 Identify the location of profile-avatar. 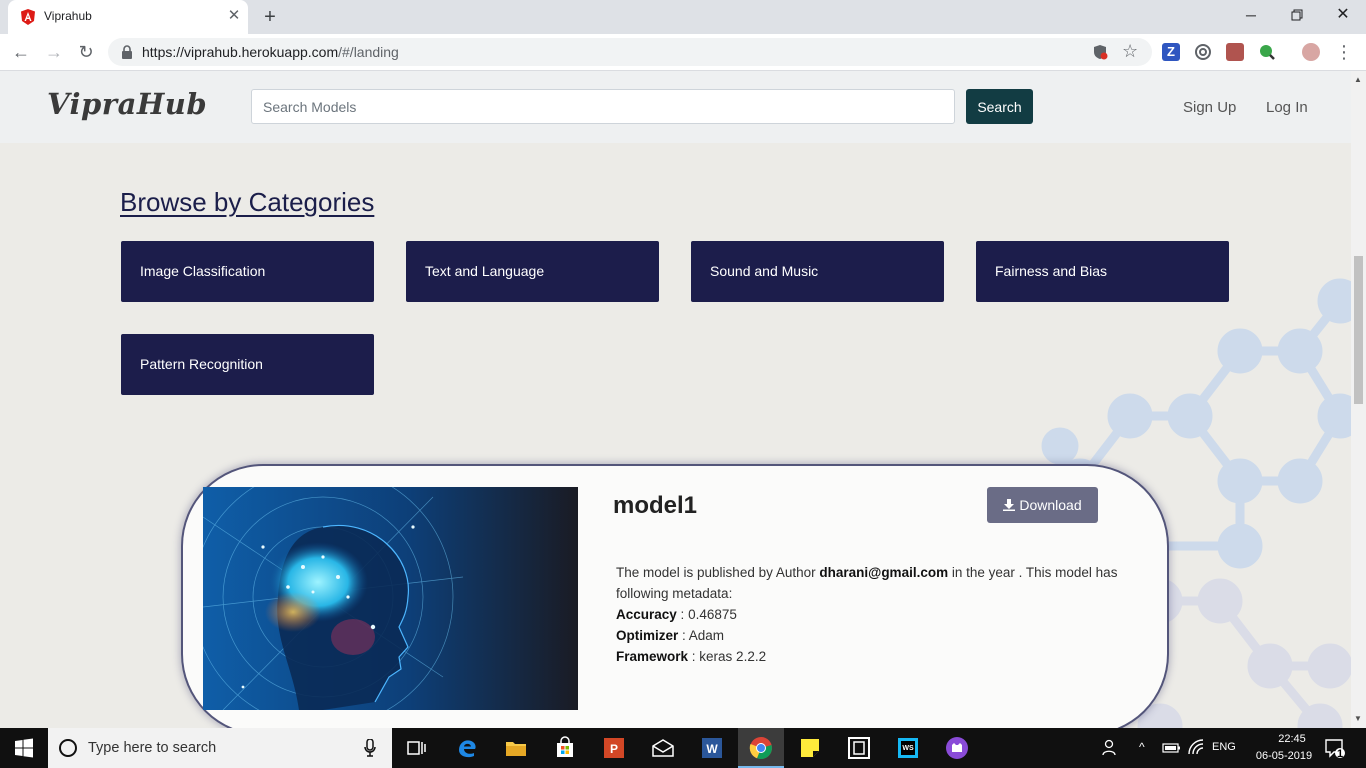
(1311, 52).